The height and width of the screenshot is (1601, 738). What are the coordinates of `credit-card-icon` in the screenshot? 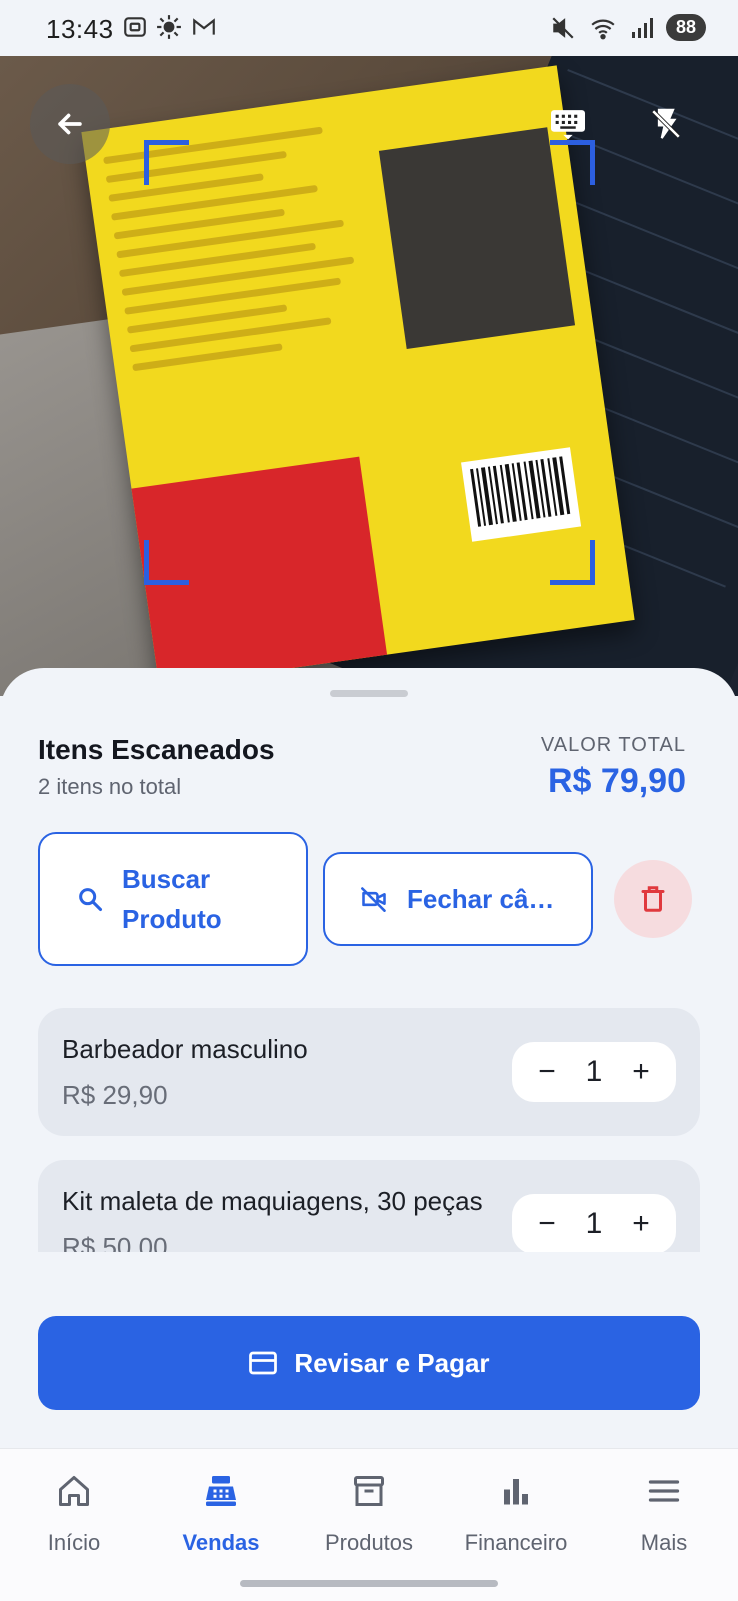 It's located at (263, 1363).